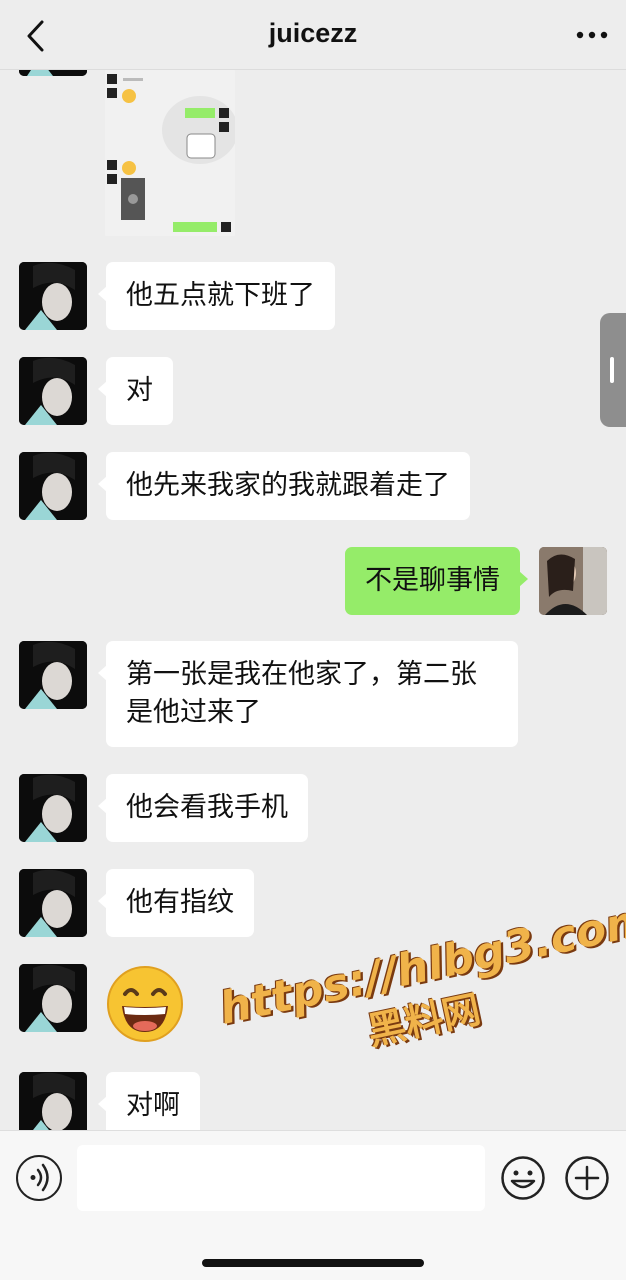 Image resolution: width=626 pixels, height=1280 pixels. I want to click on message-bubble: 他五点就下班了, so click(216, 296).